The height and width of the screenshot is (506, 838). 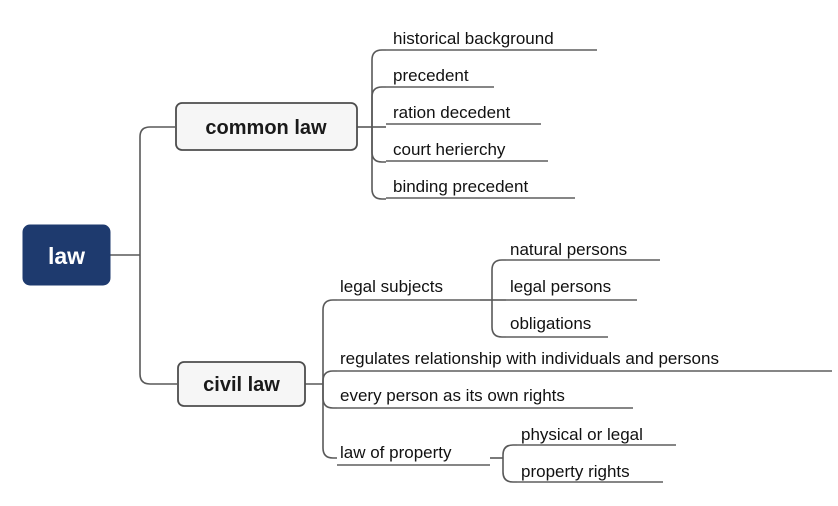 I want to click on root-node: law, so click(x=66, y=255).